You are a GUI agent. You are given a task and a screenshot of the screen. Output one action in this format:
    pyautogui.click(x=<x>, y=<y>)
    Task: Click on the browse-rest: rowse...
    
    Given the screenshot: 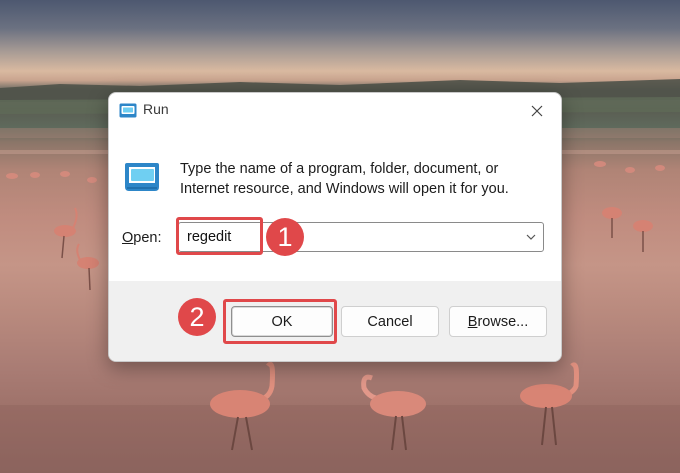 What is the action you would take?
    pyautogui.click(x=503, y=321)
    